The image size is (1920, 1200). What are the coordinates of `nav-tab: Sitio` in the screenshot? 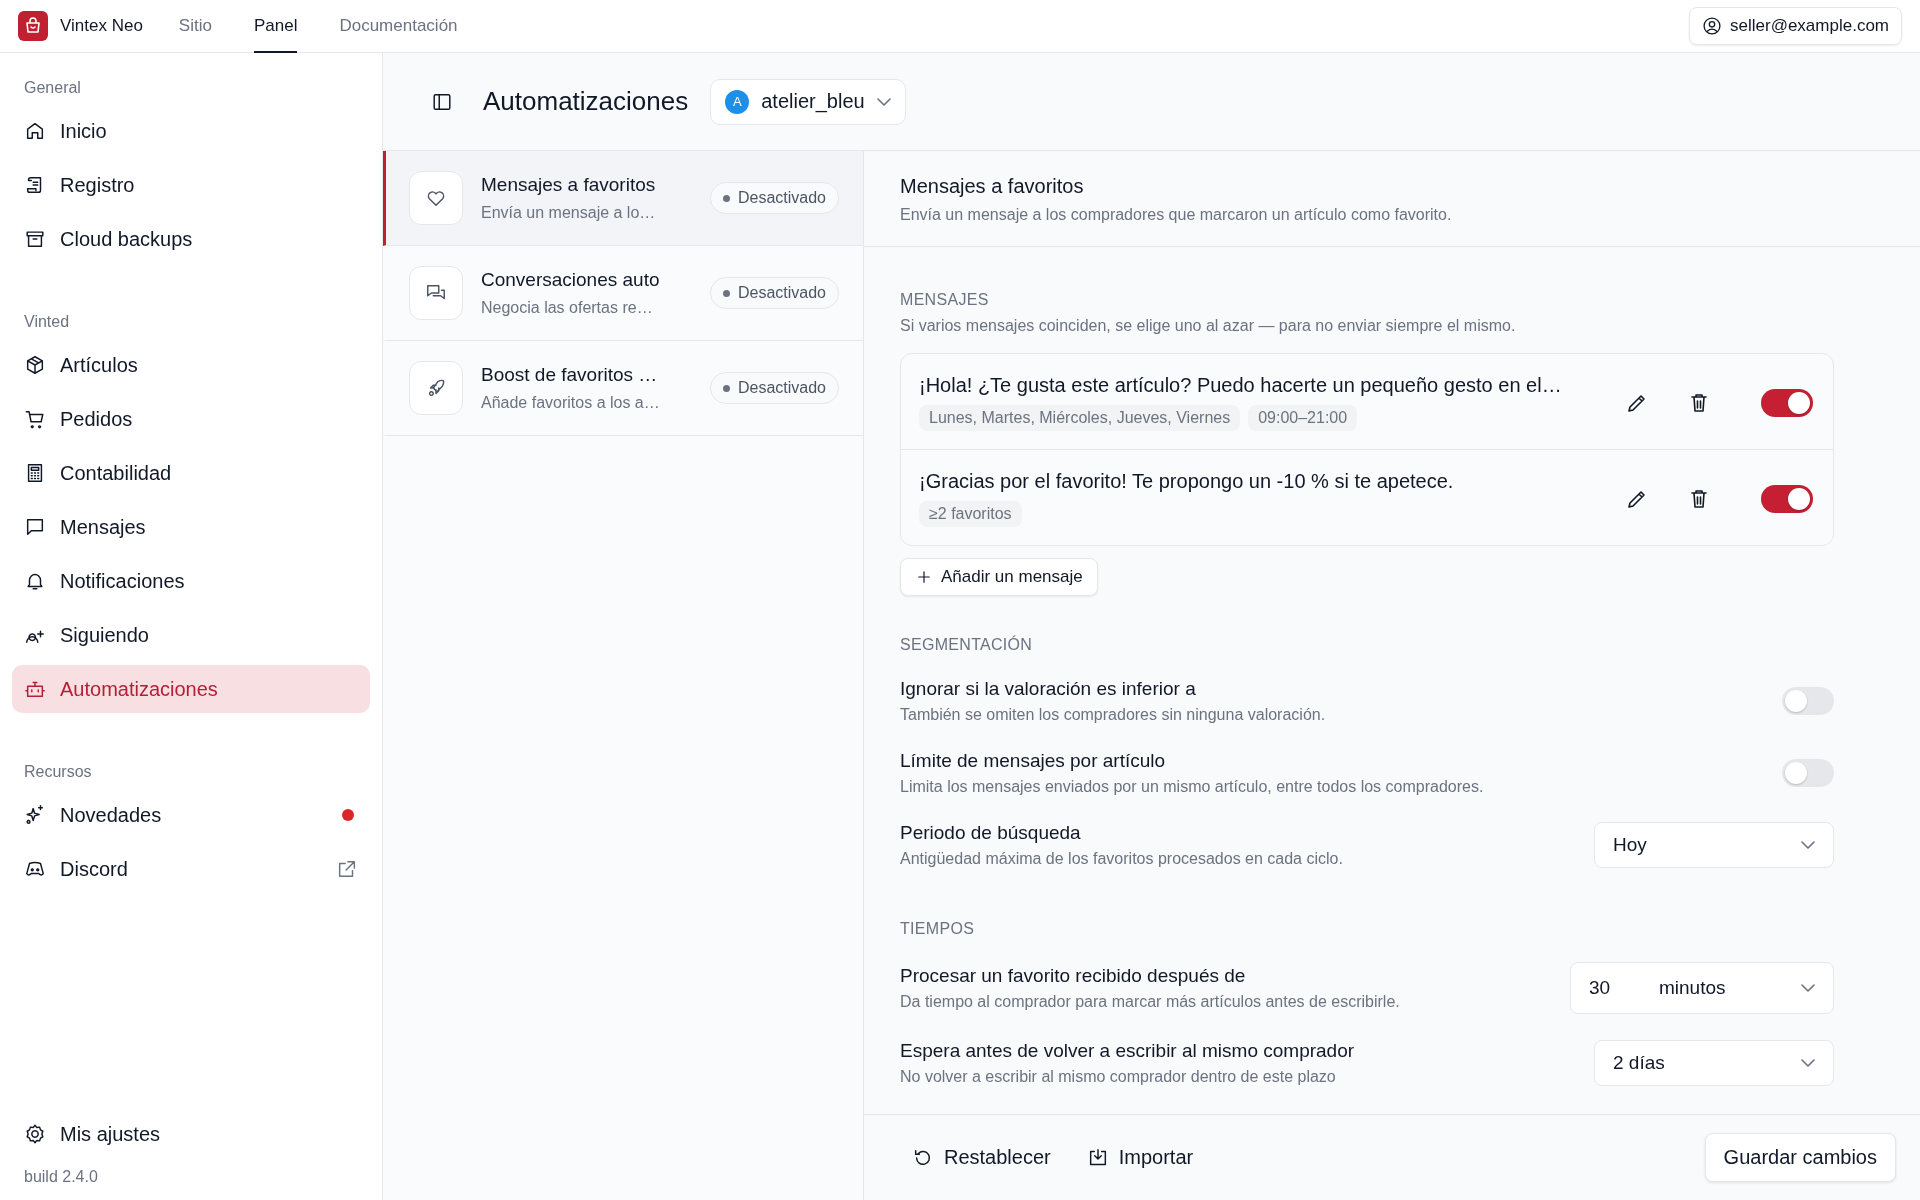 It's located at (195, 26).